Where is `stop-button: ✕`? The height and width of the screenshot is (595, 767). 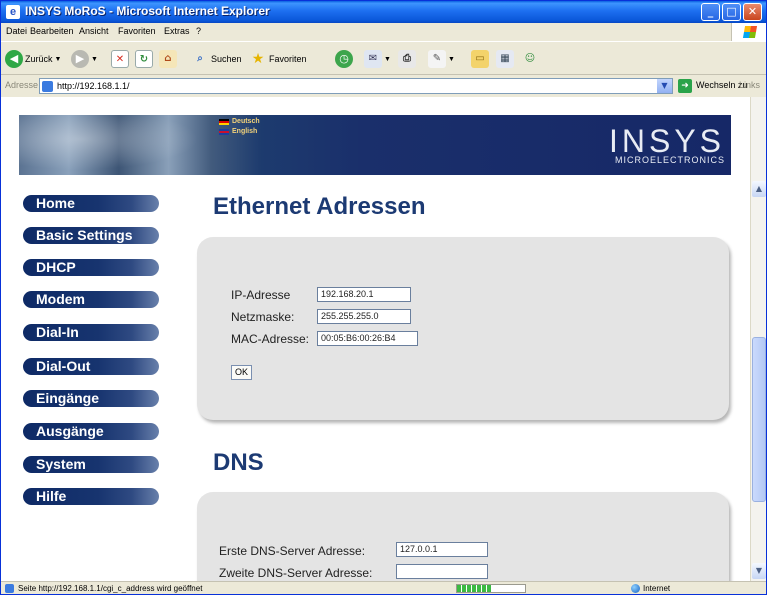
stop-button: ✕ is located at coordinates (120, 59).